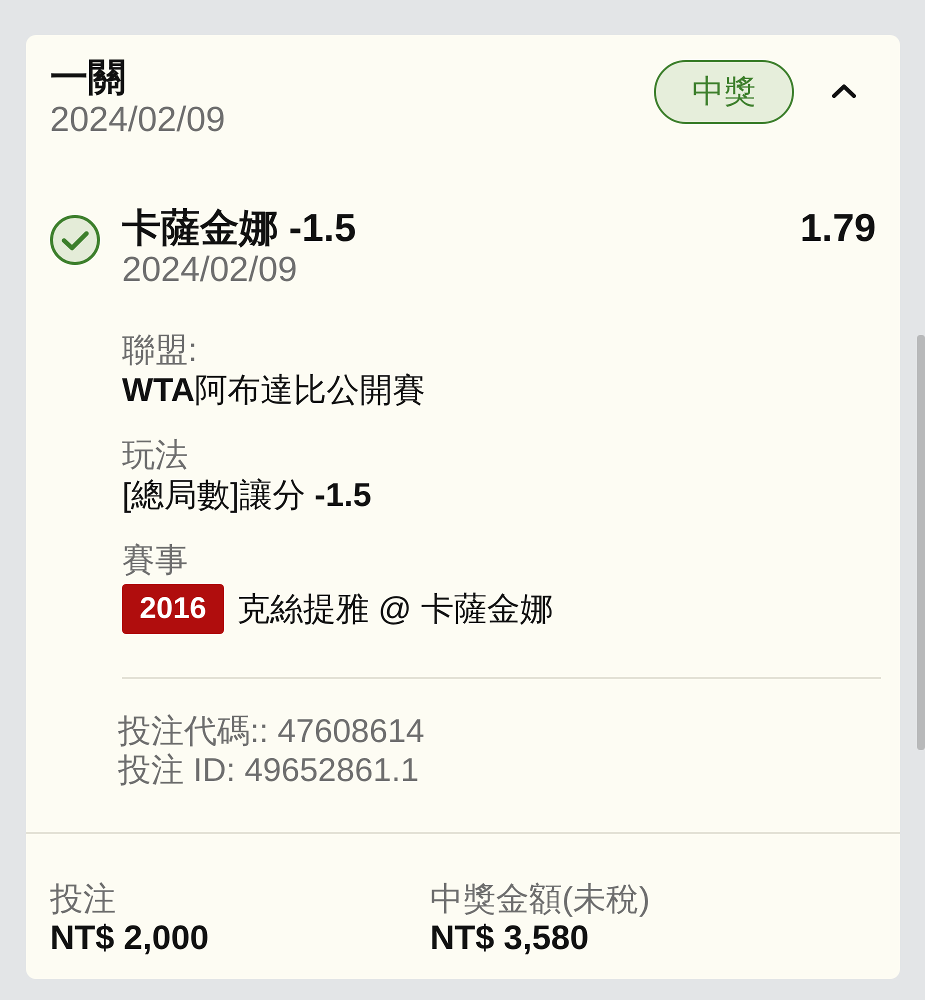 This screenshot has width=925, height=1000. What do you see at coordinates (160, 350) in the screenshot?
I see `detail-label: 聯盟:` at bounding box center [160, 350].